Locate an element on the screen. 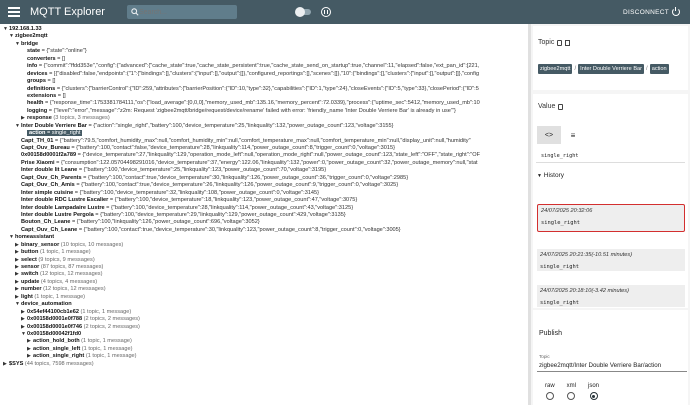 Image resolution: width=690 pixels, height=405 pixels. topic-node: number (12 topics, 12 messages) is located at coordinates (63, 289).